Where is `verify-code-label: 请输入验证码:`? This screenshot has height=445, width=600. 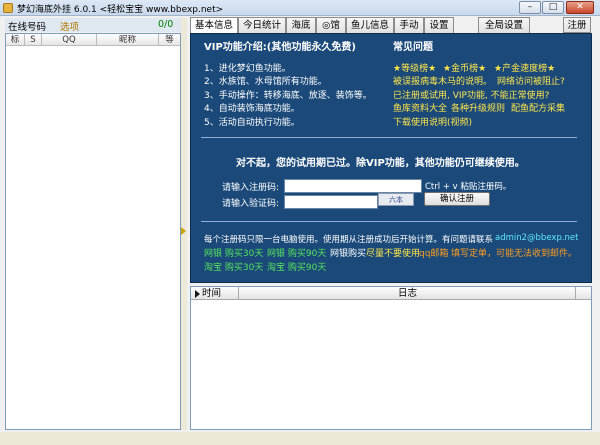 verify-code-label: 请输入验证码: is located at coordinates (251, 204).